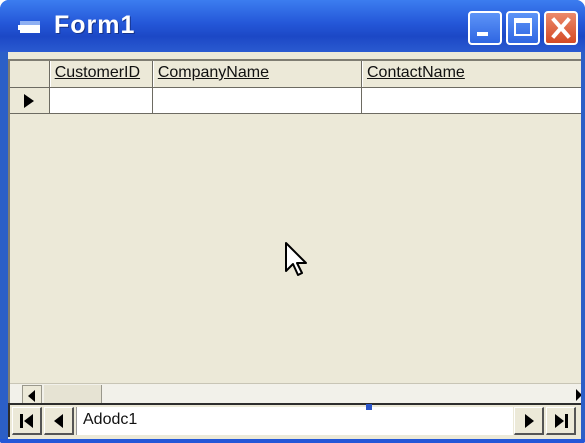 The image size is (585, 443). I want to click on window-bottom-border, so click(292, 441).